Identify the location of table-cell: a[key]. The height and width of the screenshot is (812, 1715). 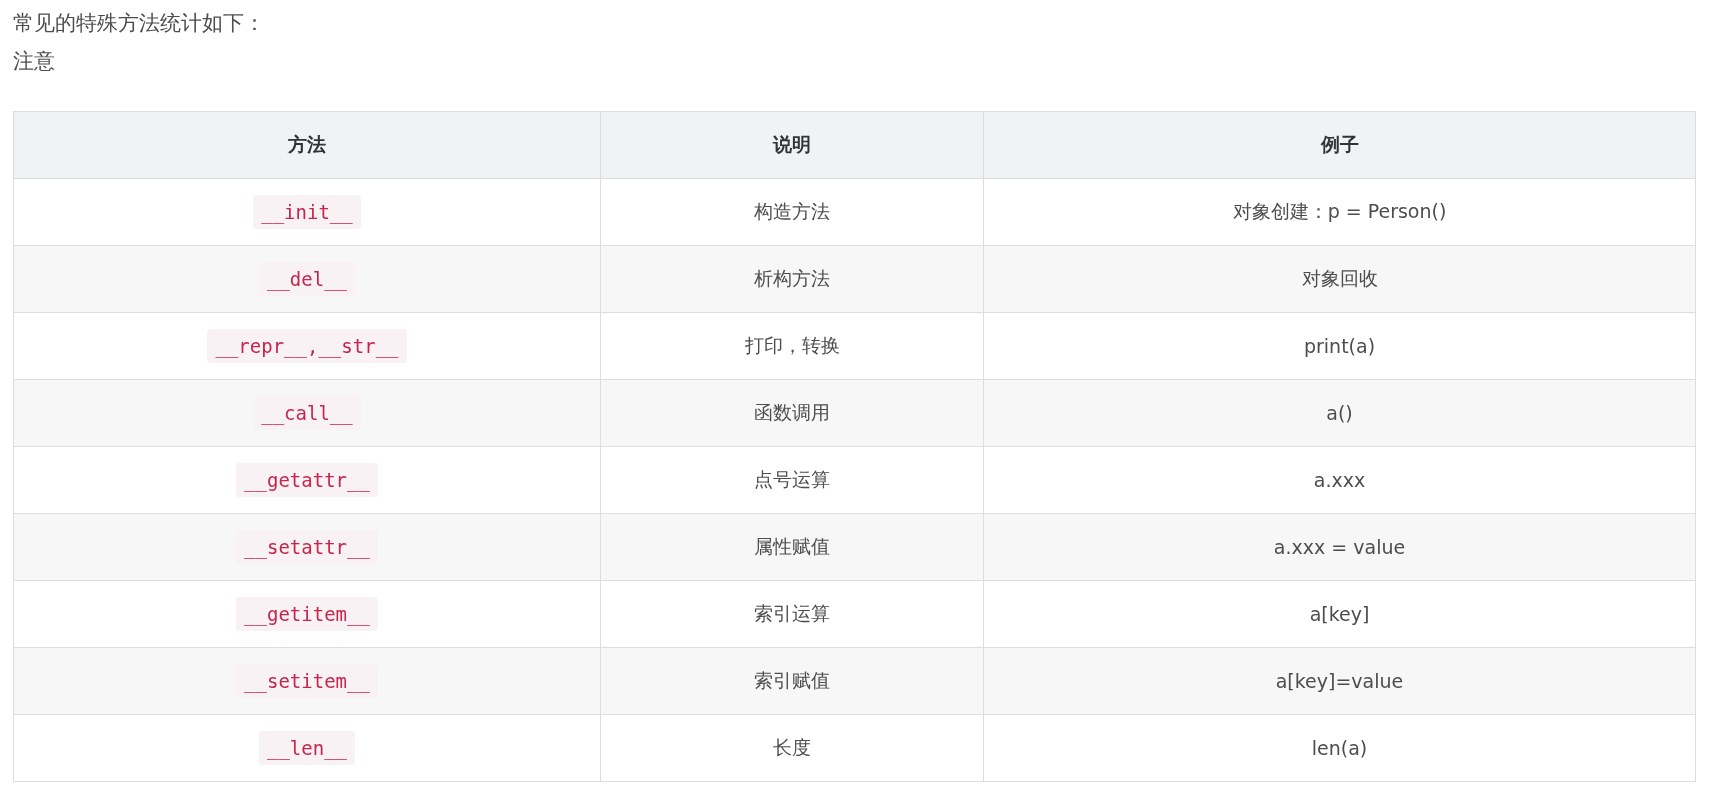
(1339, 614).